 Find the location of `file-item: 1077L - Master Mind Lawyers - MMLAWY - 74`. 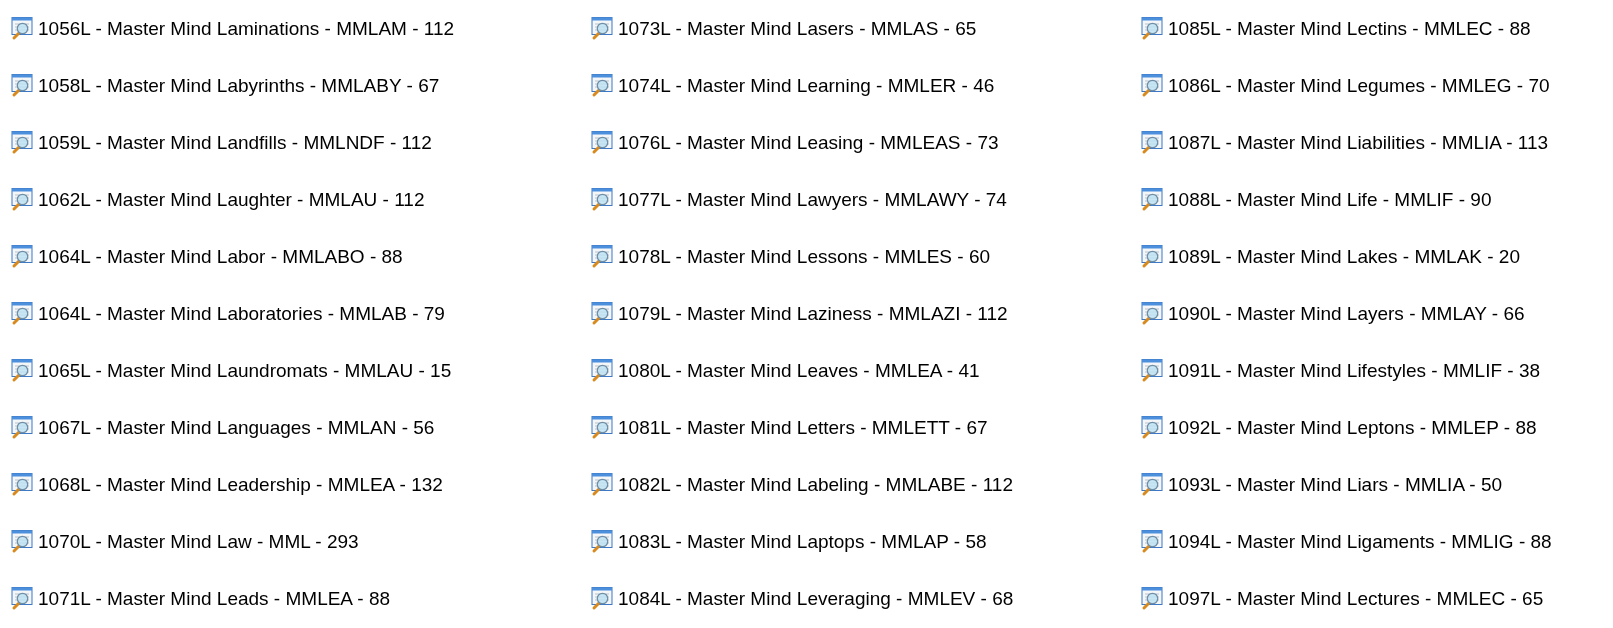

file-item: 1077L - Master Mind Lawyers - MMLAWY - 74 is located at coordinates (798, 199).